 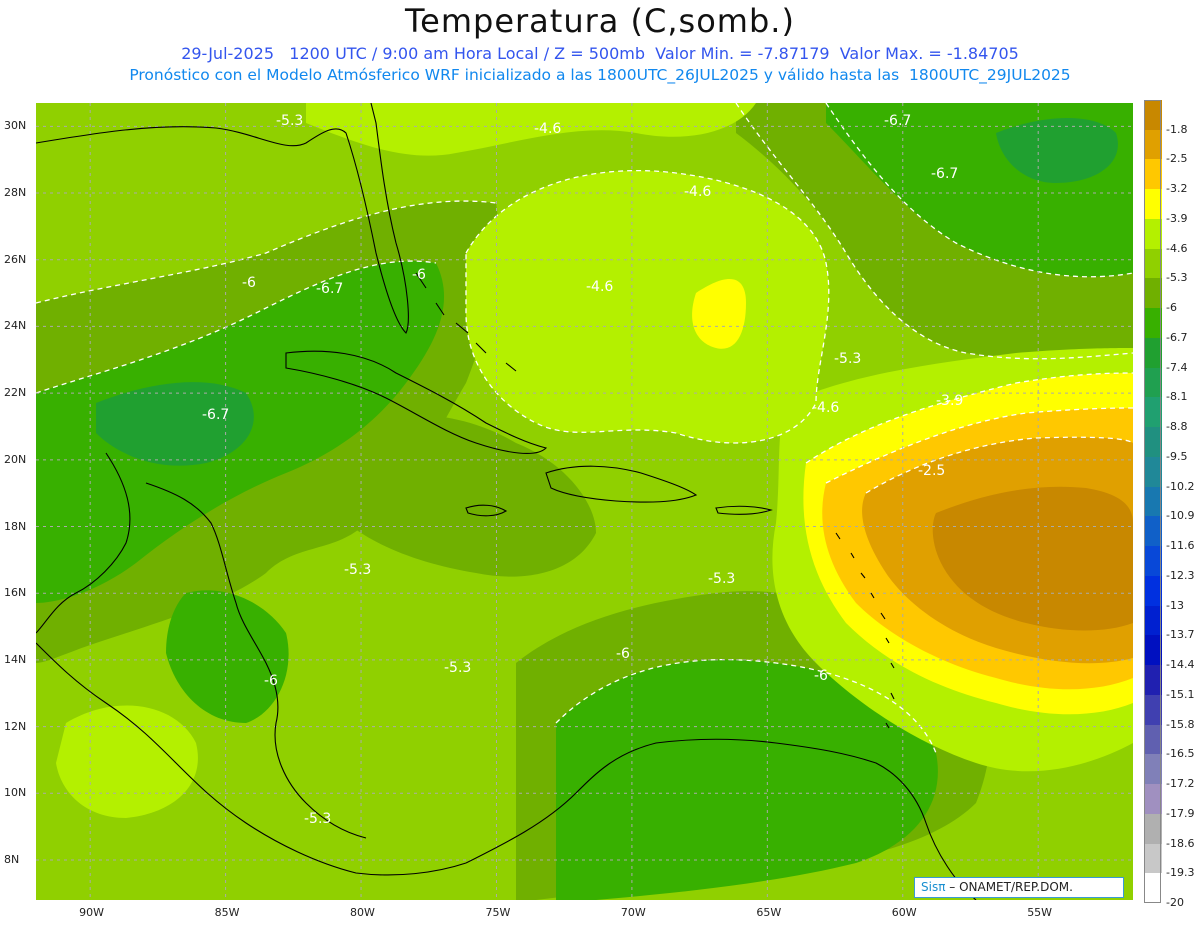 What do you see at coordinates (1177, 129) in the screenshot?
I see `colorbar-label: -1.8` at bounding box center [1177, 129].